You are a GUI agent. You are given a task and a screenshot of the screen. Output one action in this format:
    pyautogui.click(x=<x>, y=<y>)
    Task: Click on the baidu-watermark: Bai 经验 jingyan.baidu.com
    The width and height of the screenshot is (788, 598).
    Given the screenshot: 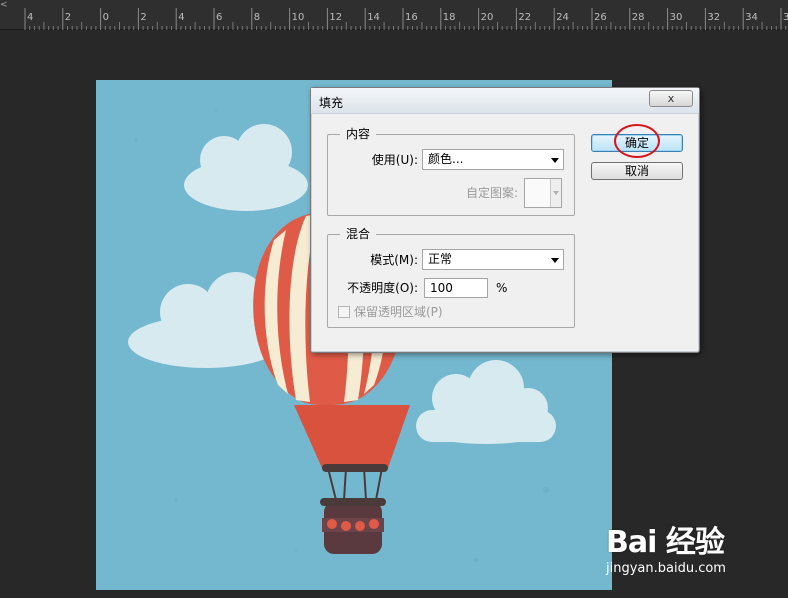 What is the action you would take?
    pyautogui.click(x=690, y=550)
    